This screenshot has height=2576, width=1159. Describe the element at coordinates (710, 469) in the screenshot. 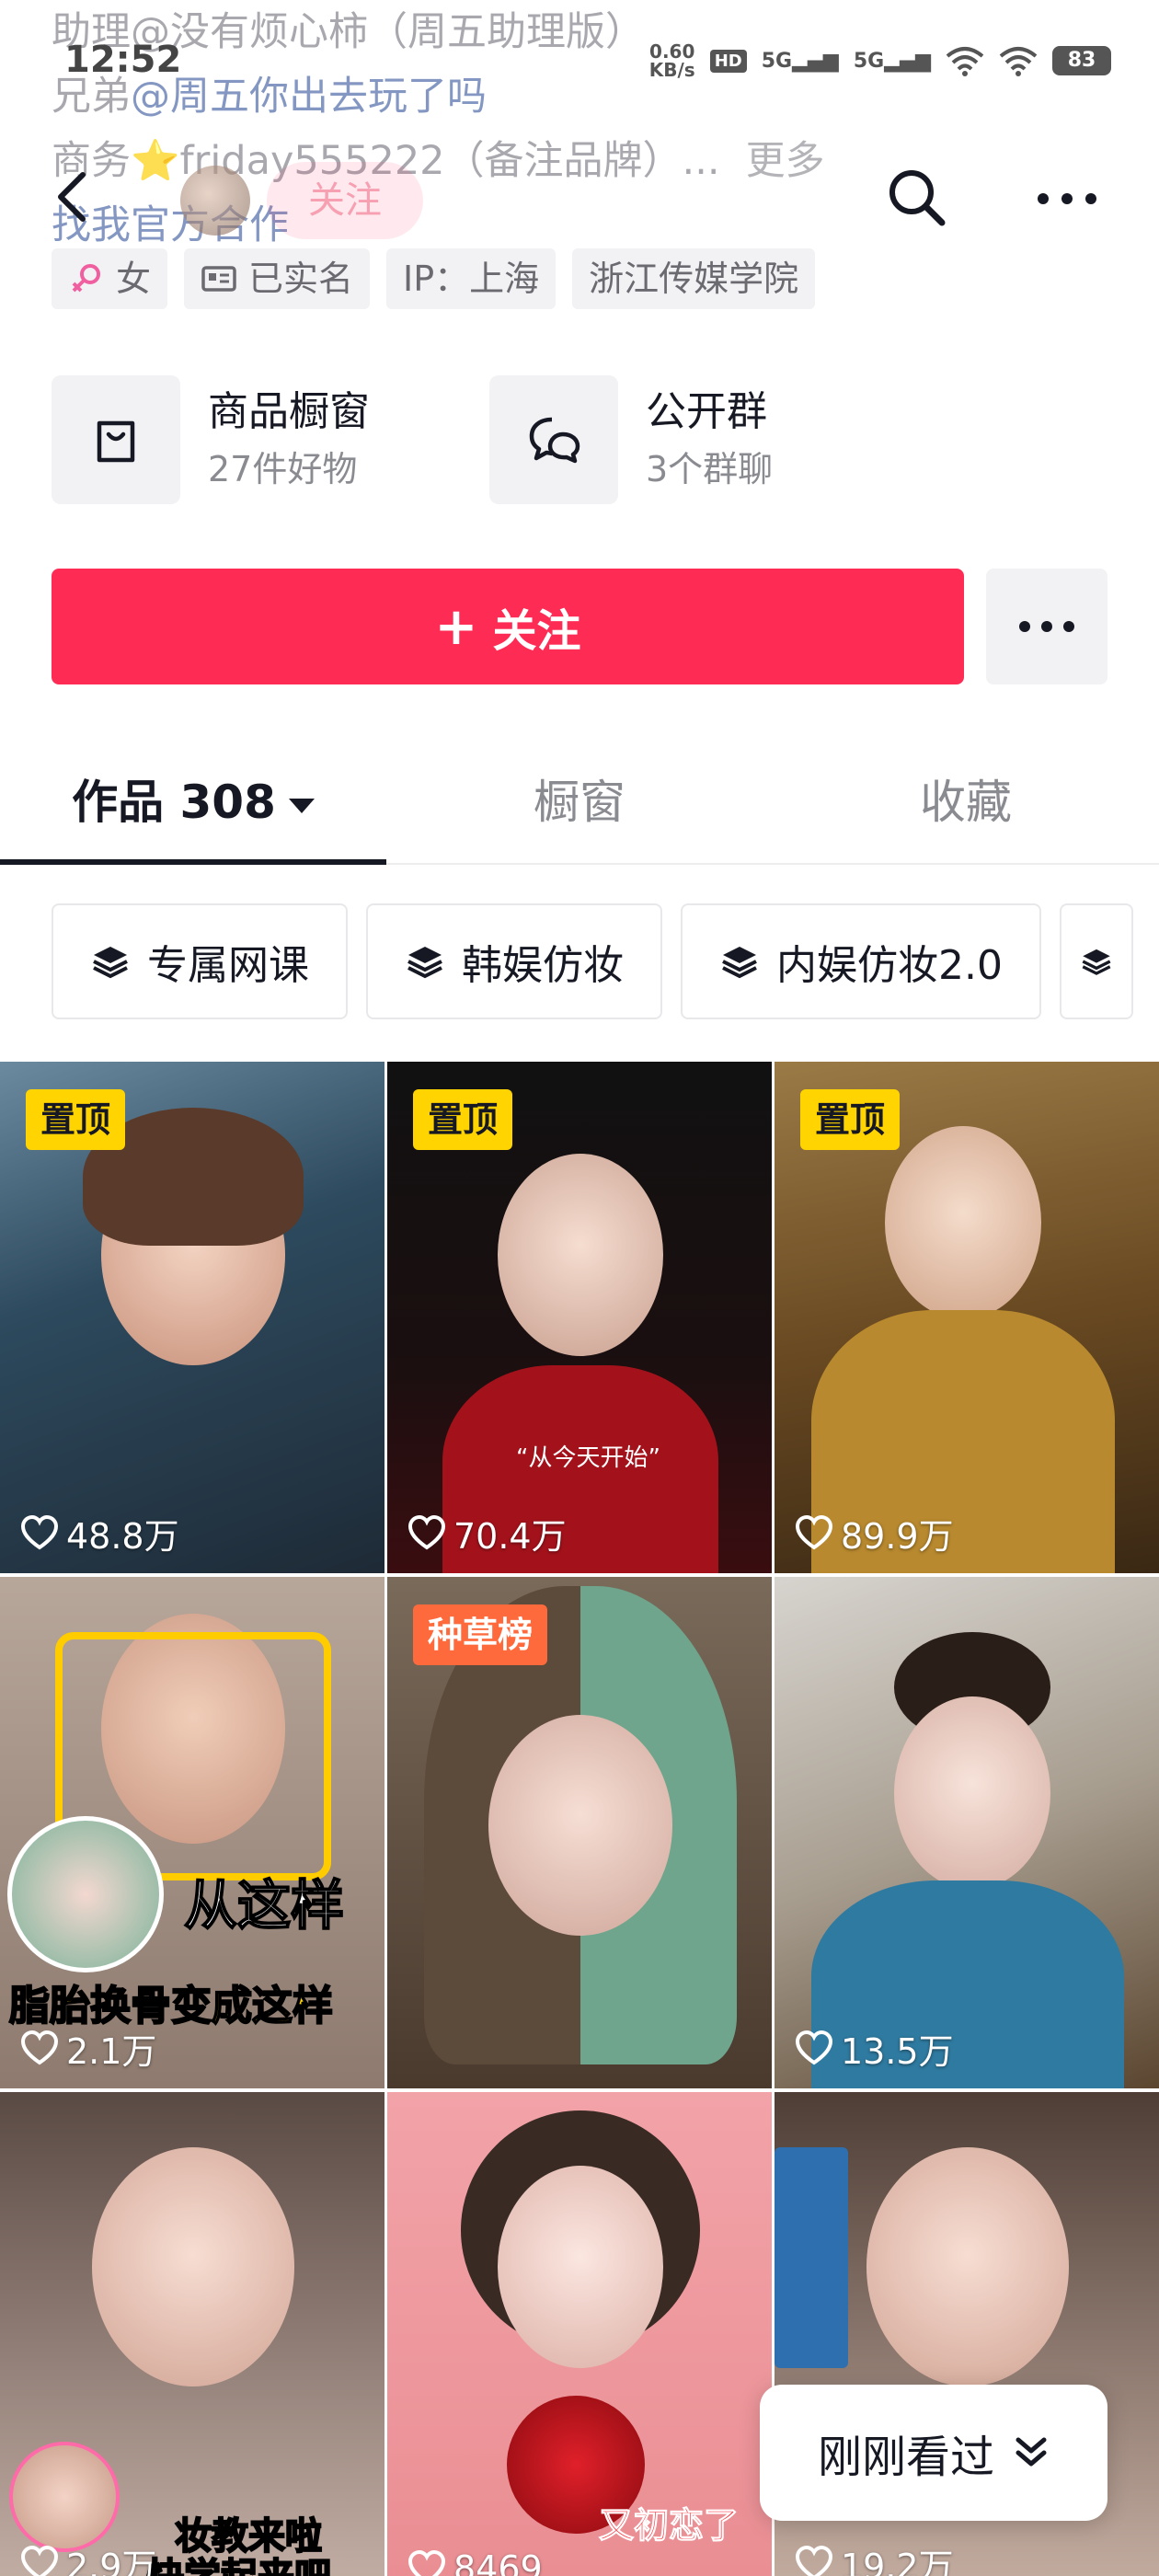

I see `public-group-count: 3个群聊` at that location.